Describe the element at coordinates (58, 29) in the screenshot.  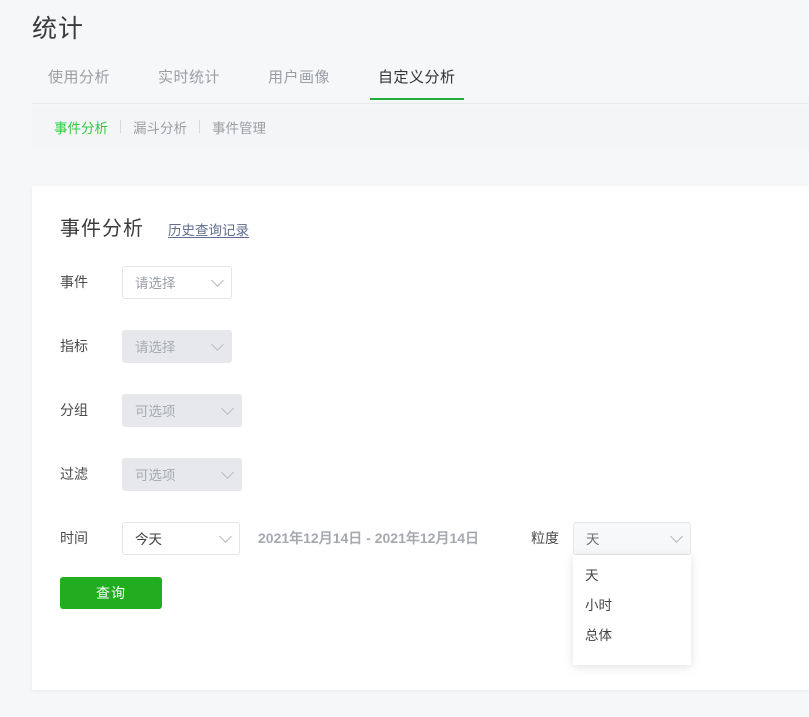
I see `page-title: 统计` at that location.